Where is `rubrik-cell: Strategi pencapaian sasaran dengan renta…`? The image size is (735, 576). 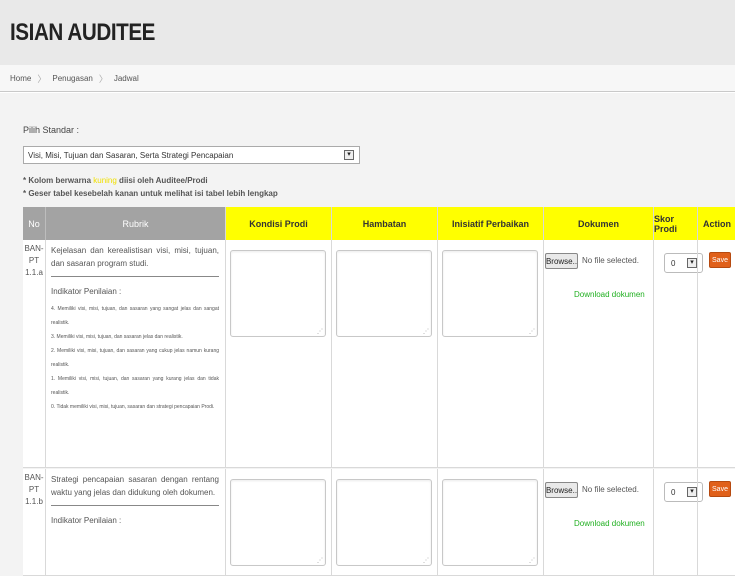 rubrik-cell: Strategi pencapaian sasaran dengan renta… is located at coordinates (135, 502).